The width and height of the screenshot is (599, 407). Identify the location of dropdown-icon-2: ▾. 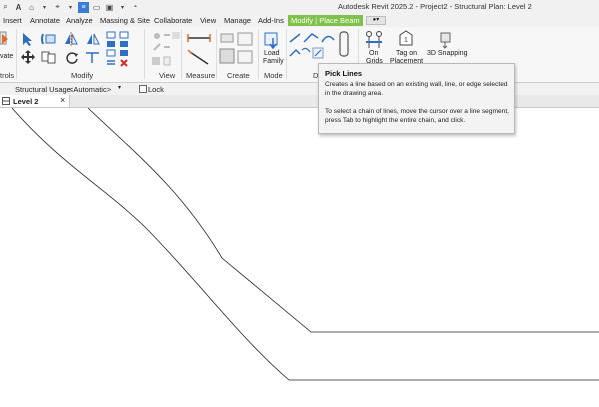
(70, 7).